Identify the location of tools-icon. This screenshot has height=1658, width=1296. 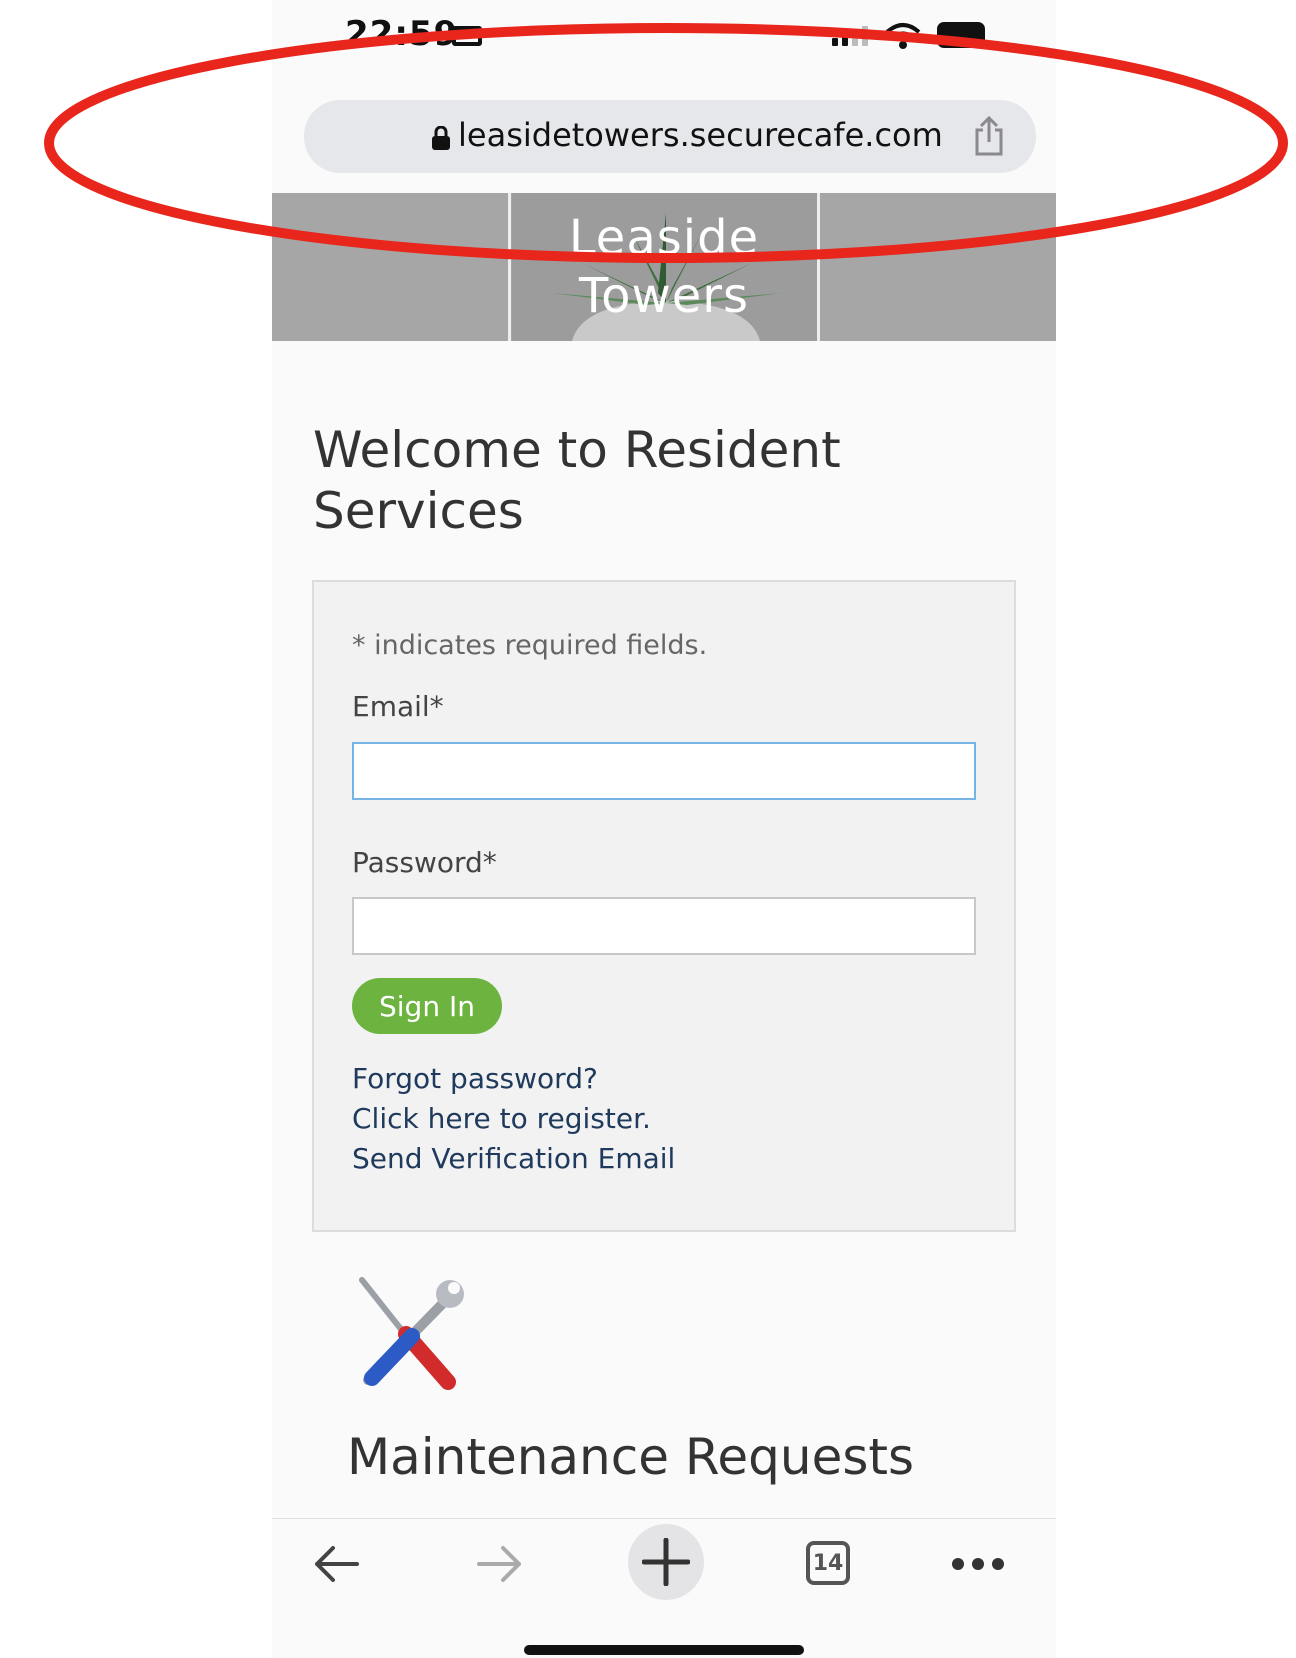
(410, 1333).